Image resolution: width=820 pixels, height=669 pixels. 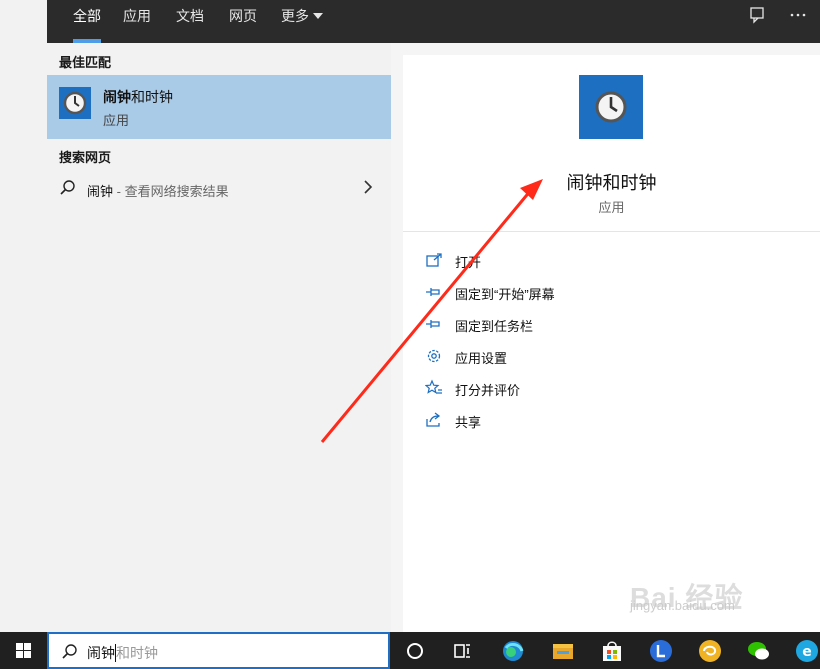 I want to click on best-match-result: 闹钟和时钟 应用, so click(x=219, y=107).